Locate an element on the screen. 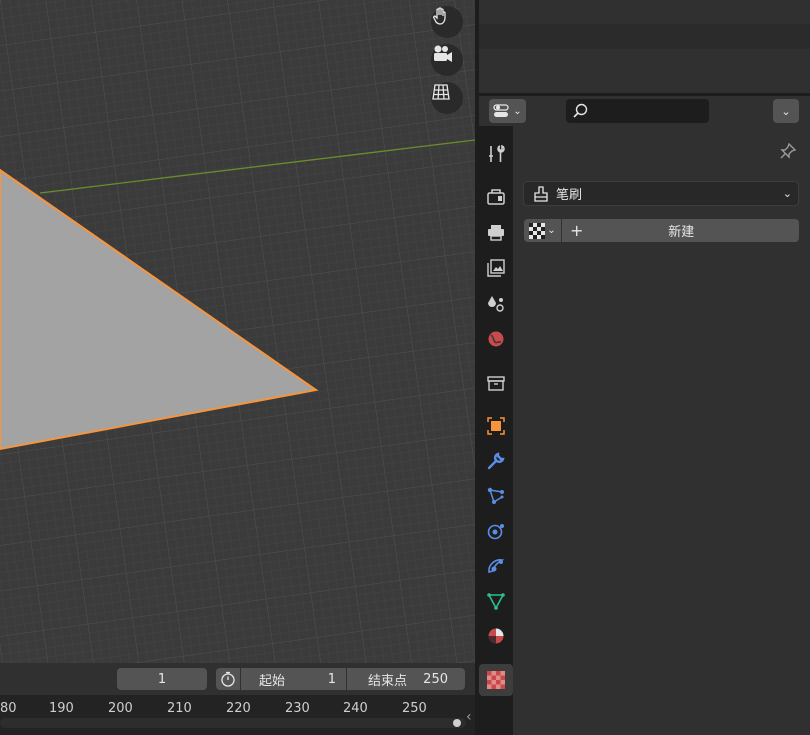 Image resolution: width=810 pixels, height=735 pixels. ruler-tick: 200 is located at coordinates (120, 708).